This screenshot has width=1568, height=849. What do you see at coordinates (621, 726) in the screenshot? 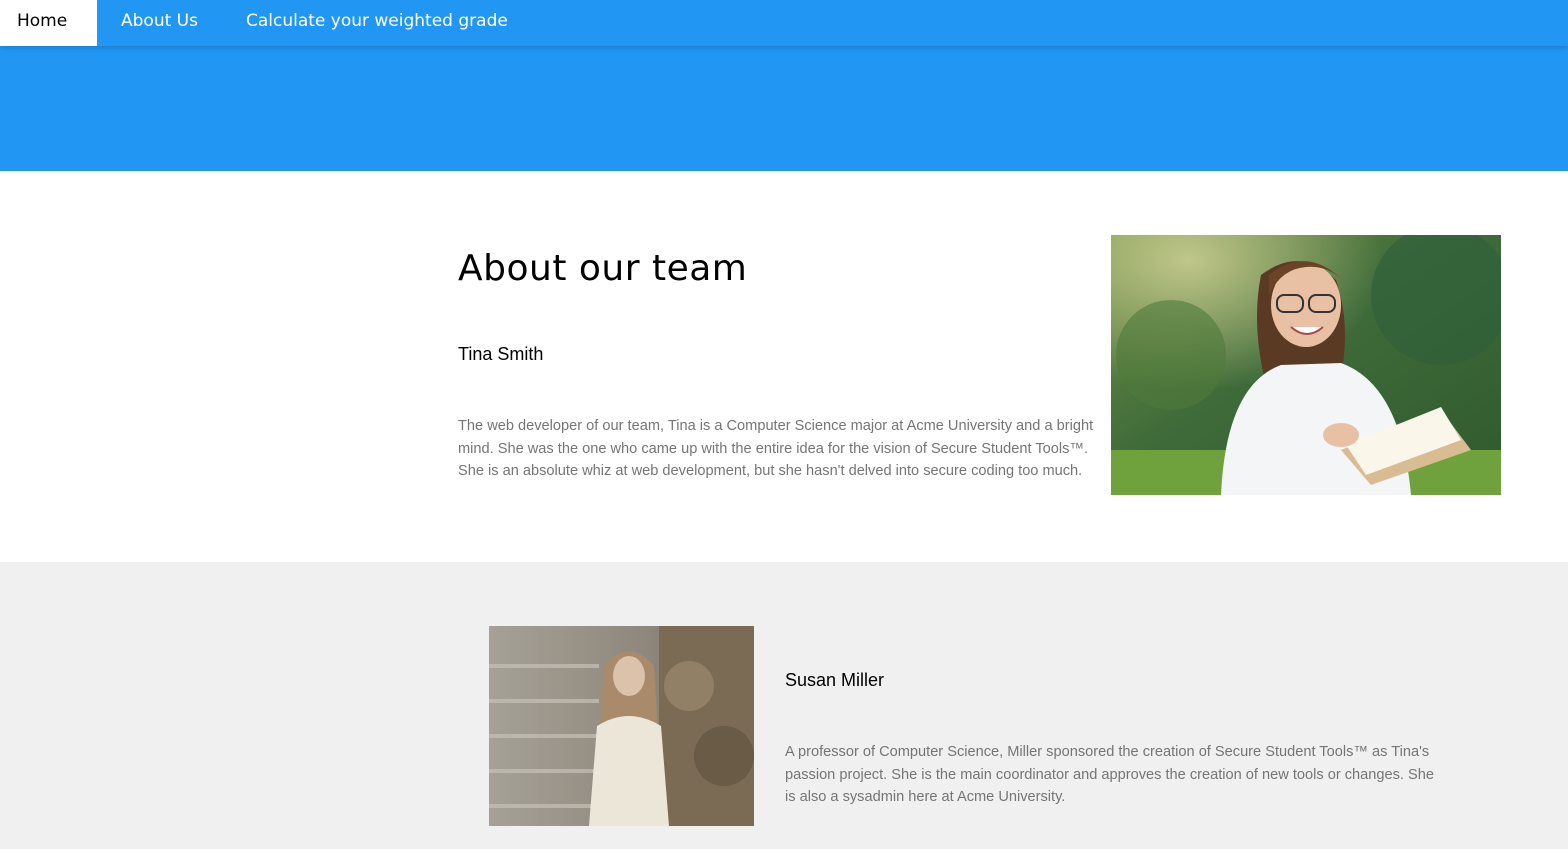
I see `susan-miller-photo` at bounding box center [621, 726].